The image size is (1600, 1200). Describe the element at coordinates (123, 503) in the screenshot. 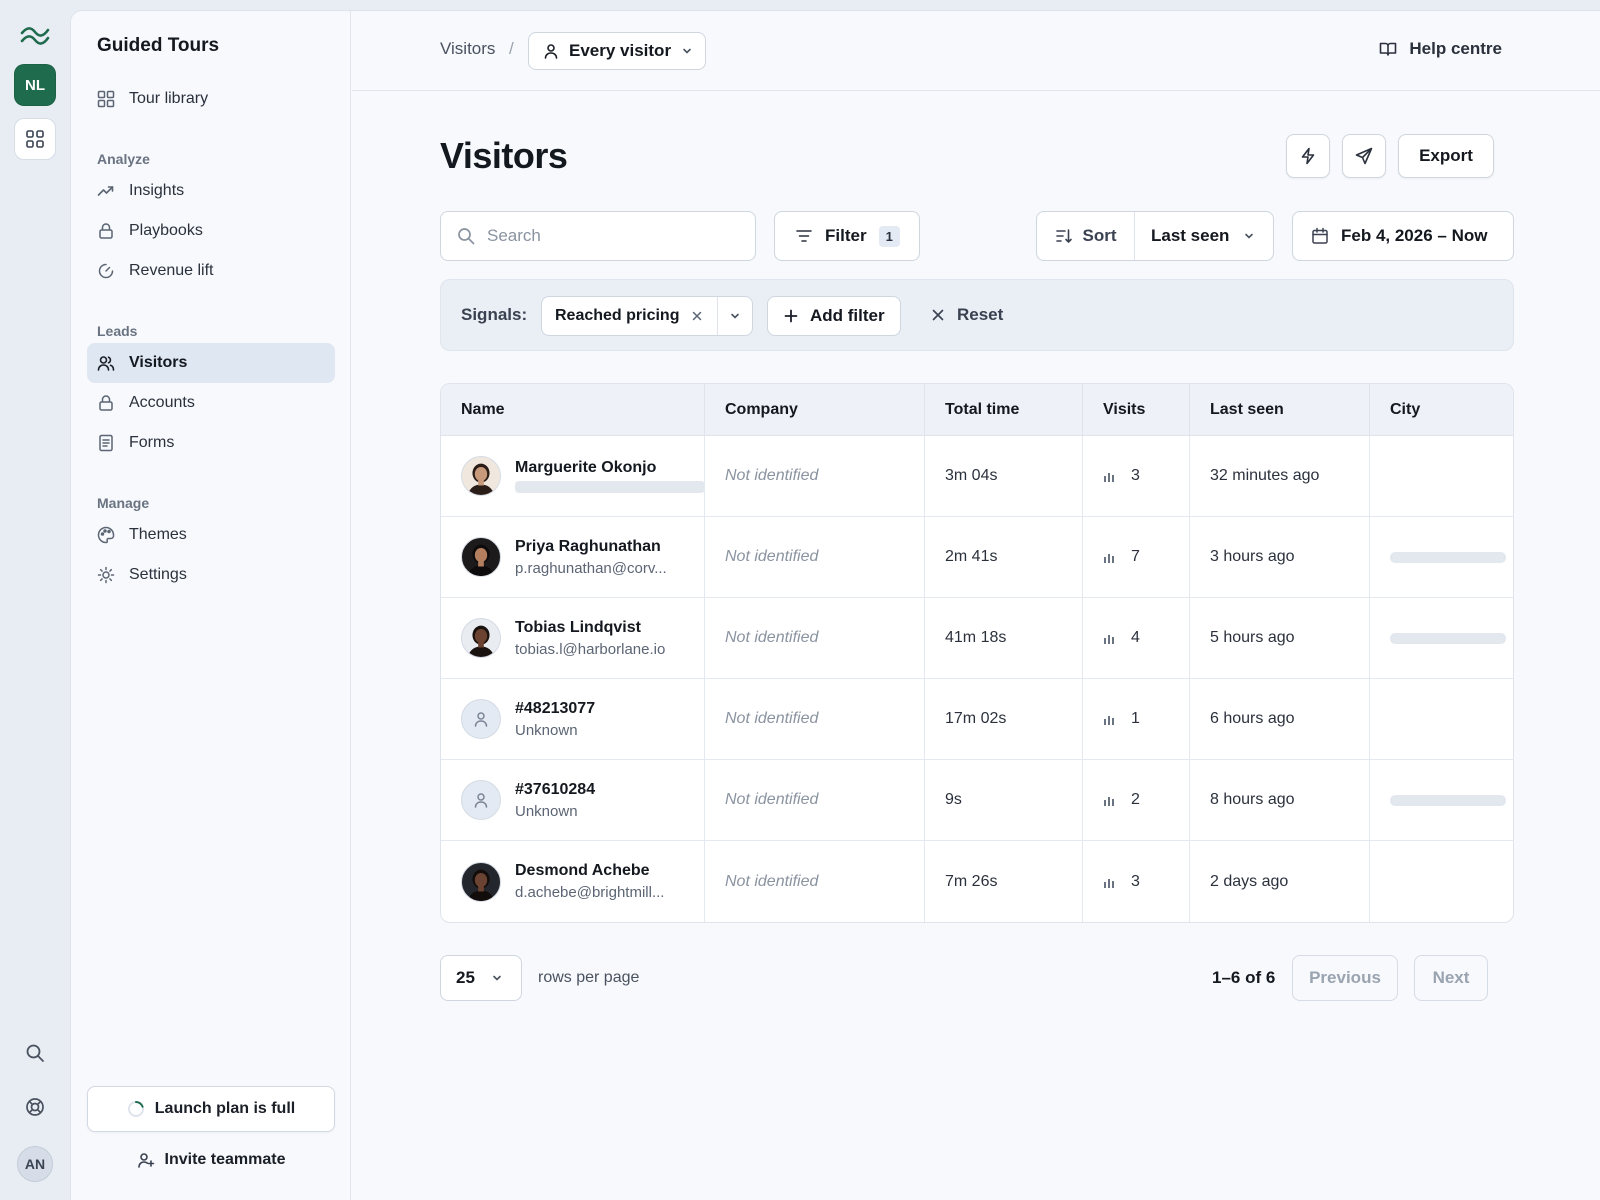

I see `sidebar-section-manage: Manage` at that location.